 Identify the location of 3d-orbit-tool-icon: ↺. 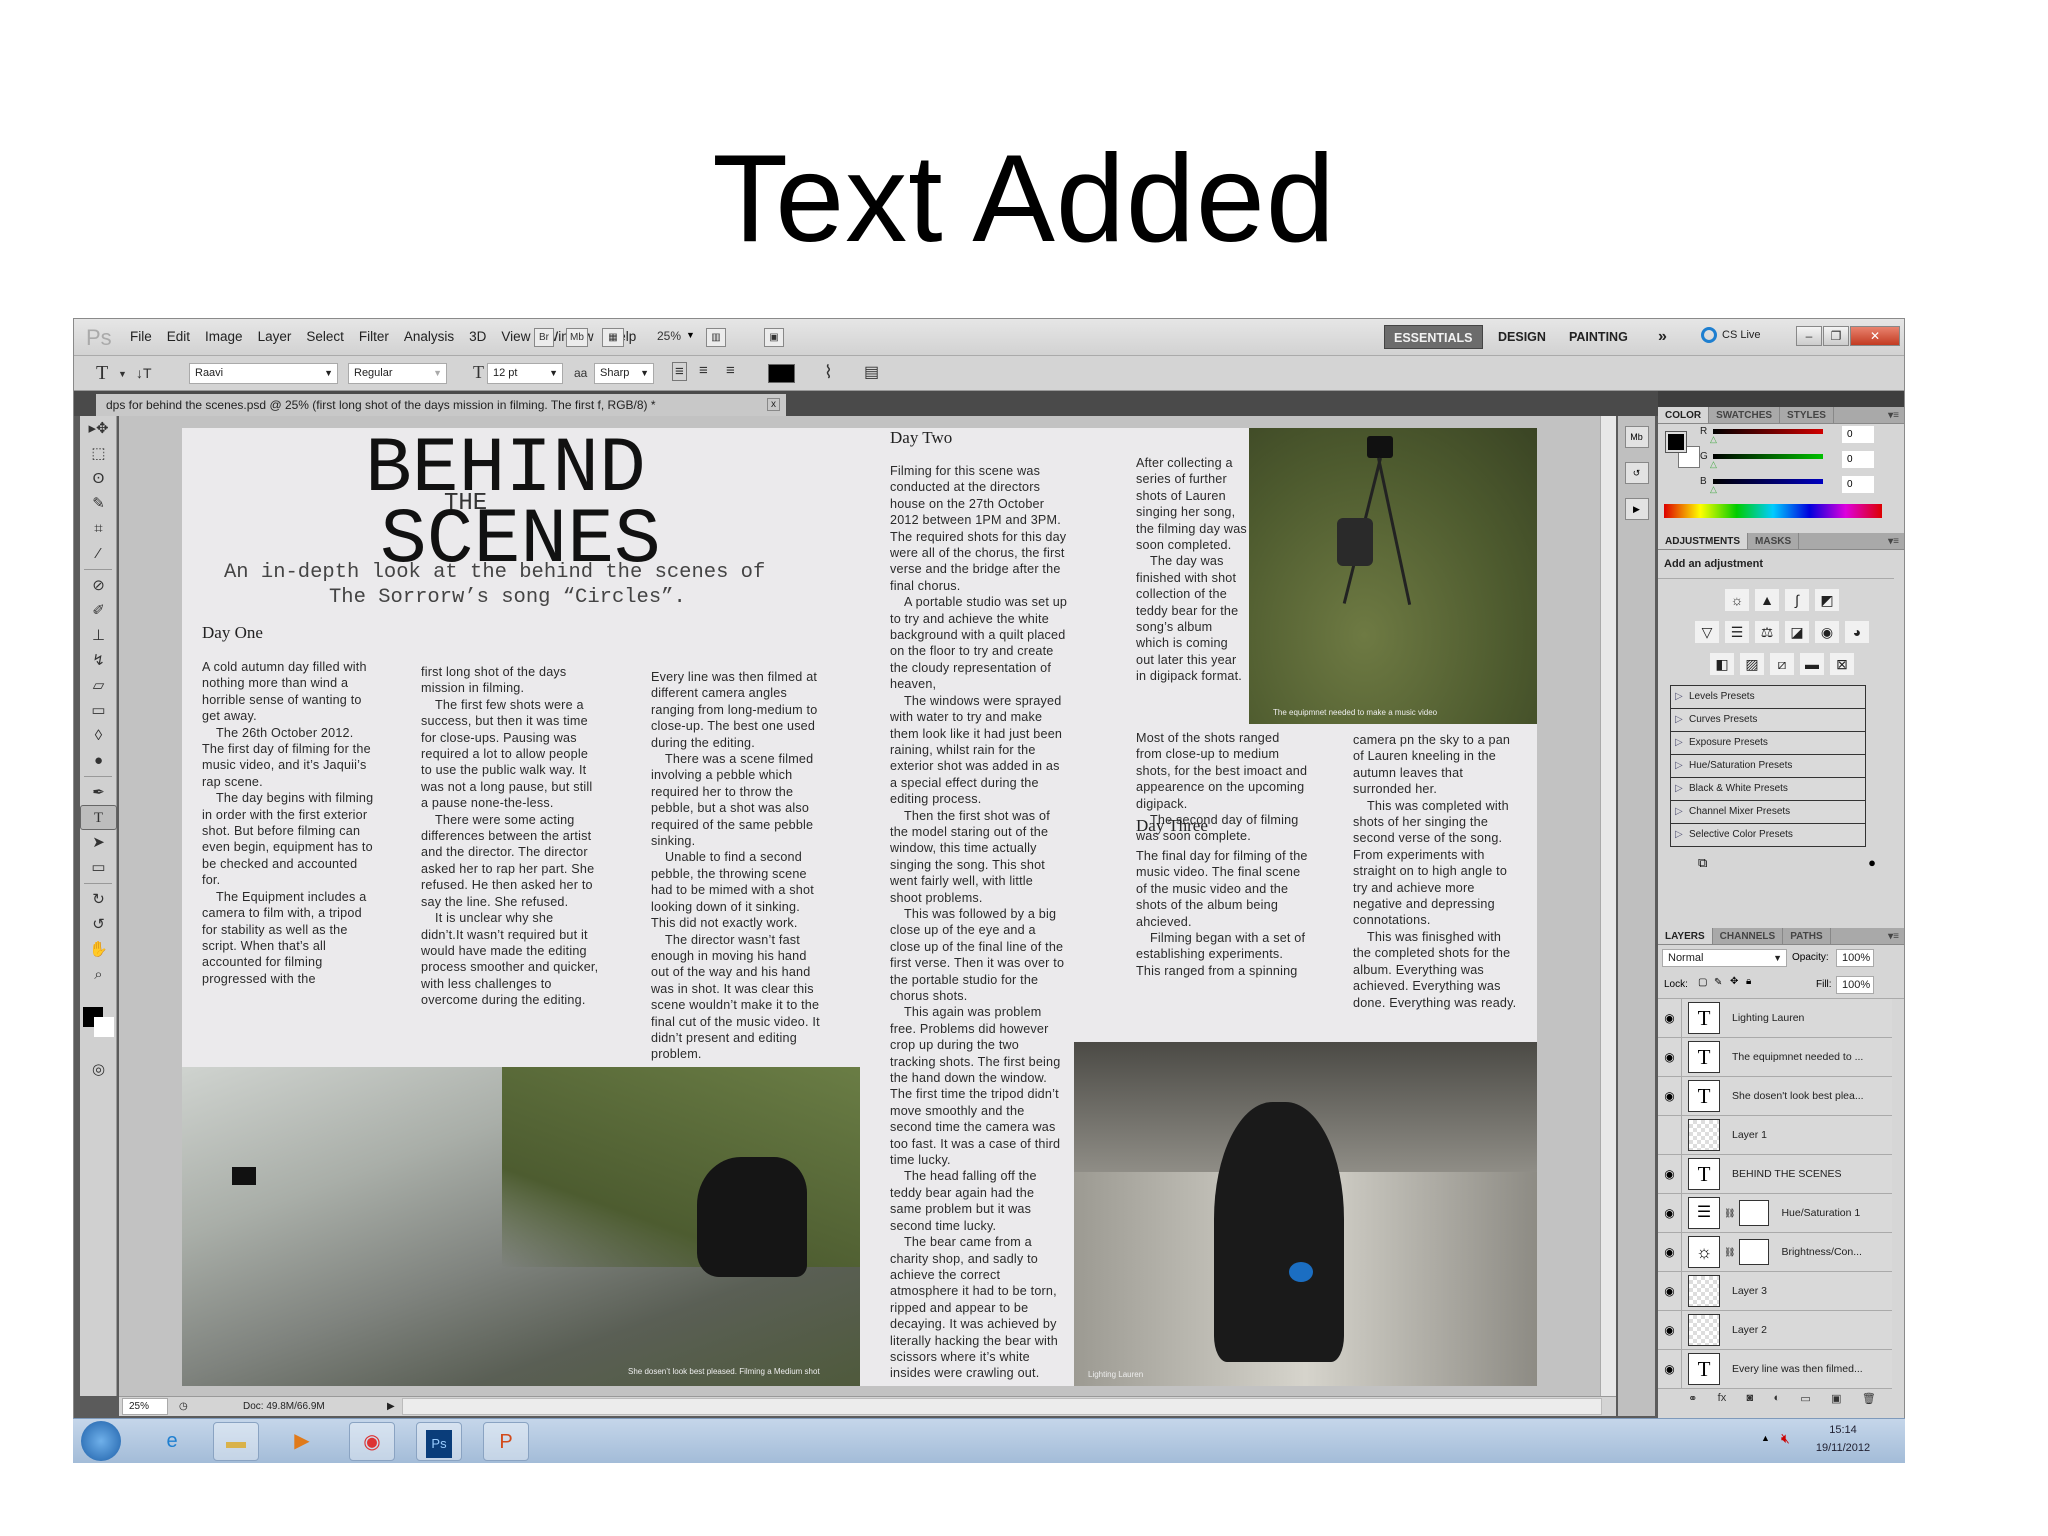
(98, 924).